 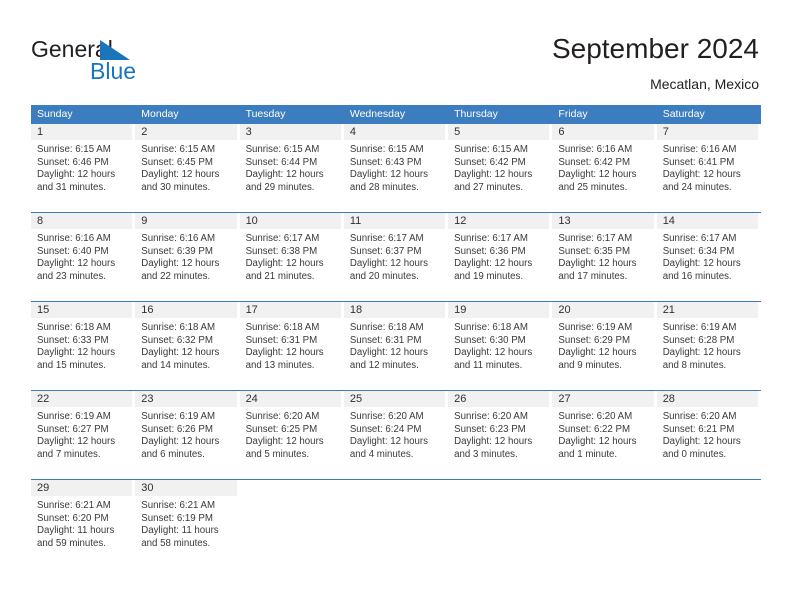 What do you see at coordinates (113, 71) in the screenshot?
I see `logo-text-blue: Blue` at bounding box center [113, 71].